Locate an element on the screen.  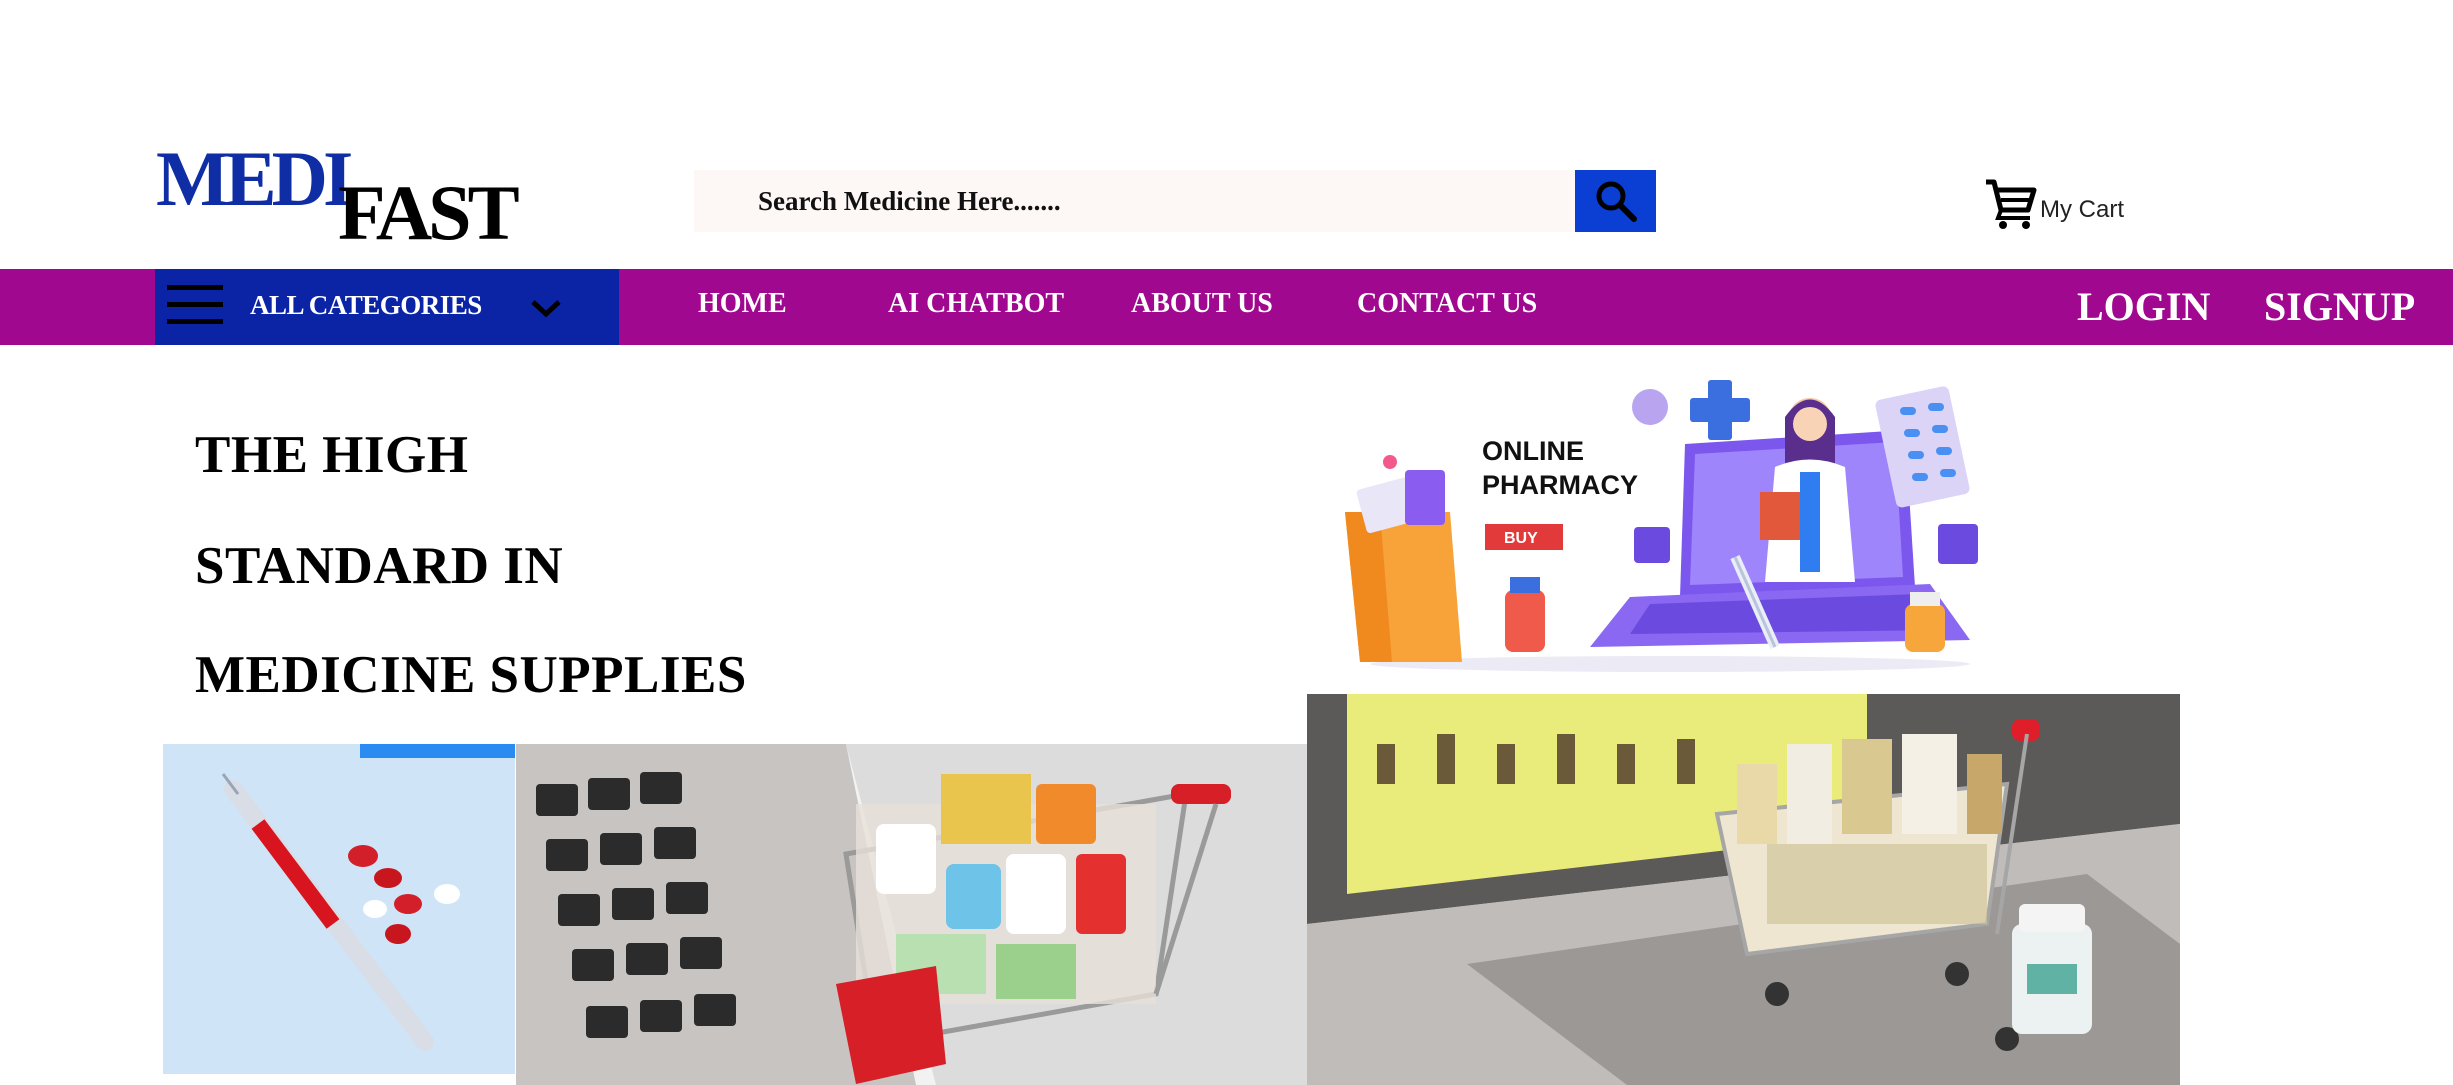
chevron-down-icon is located at coordinates (546, 309).